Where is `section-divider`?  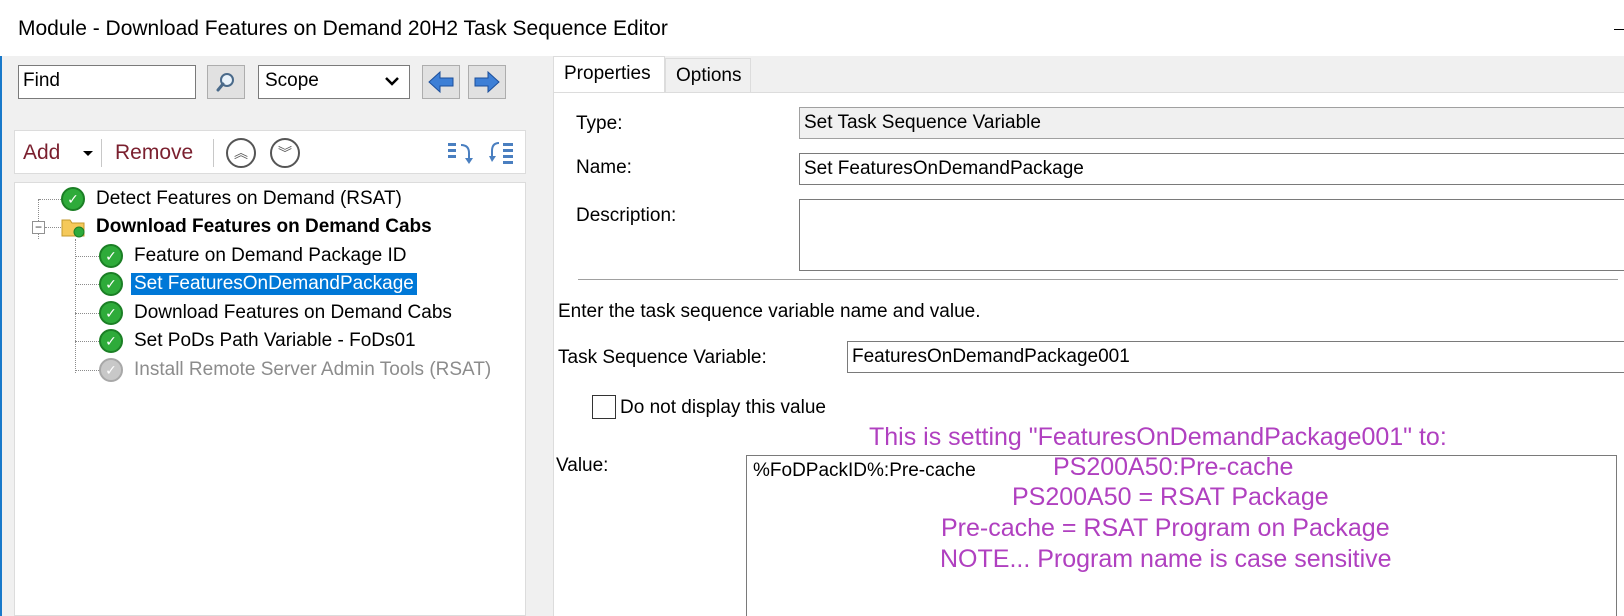
section-divider is located at coordinates (1098, 279).